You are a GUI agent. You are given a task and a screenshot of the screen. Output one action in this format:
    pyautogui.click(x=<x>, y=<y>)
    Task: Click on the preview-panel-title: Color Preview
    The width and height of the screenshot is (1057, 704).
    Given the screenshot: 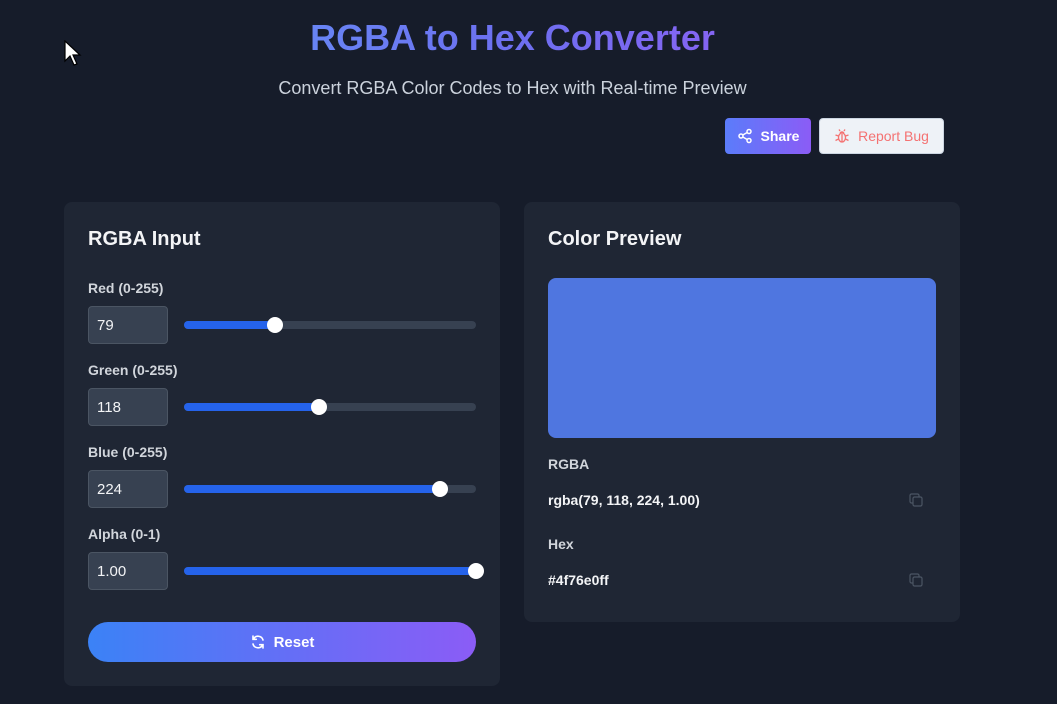 What is the action you would take?
    pyautogui.click(x=615, y=239)
    